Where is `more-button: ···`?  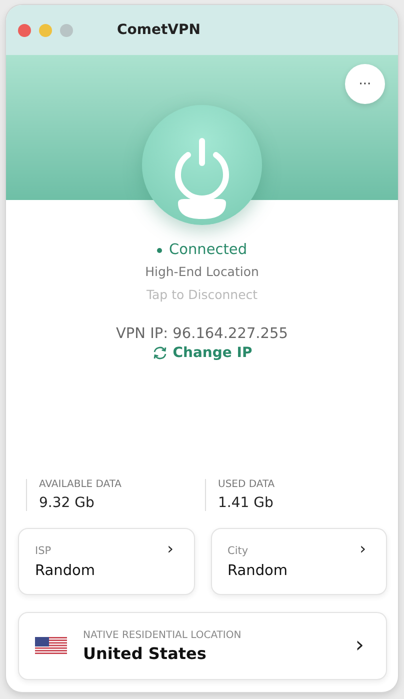
more-button: ··· is located at coordinates (365, 84).